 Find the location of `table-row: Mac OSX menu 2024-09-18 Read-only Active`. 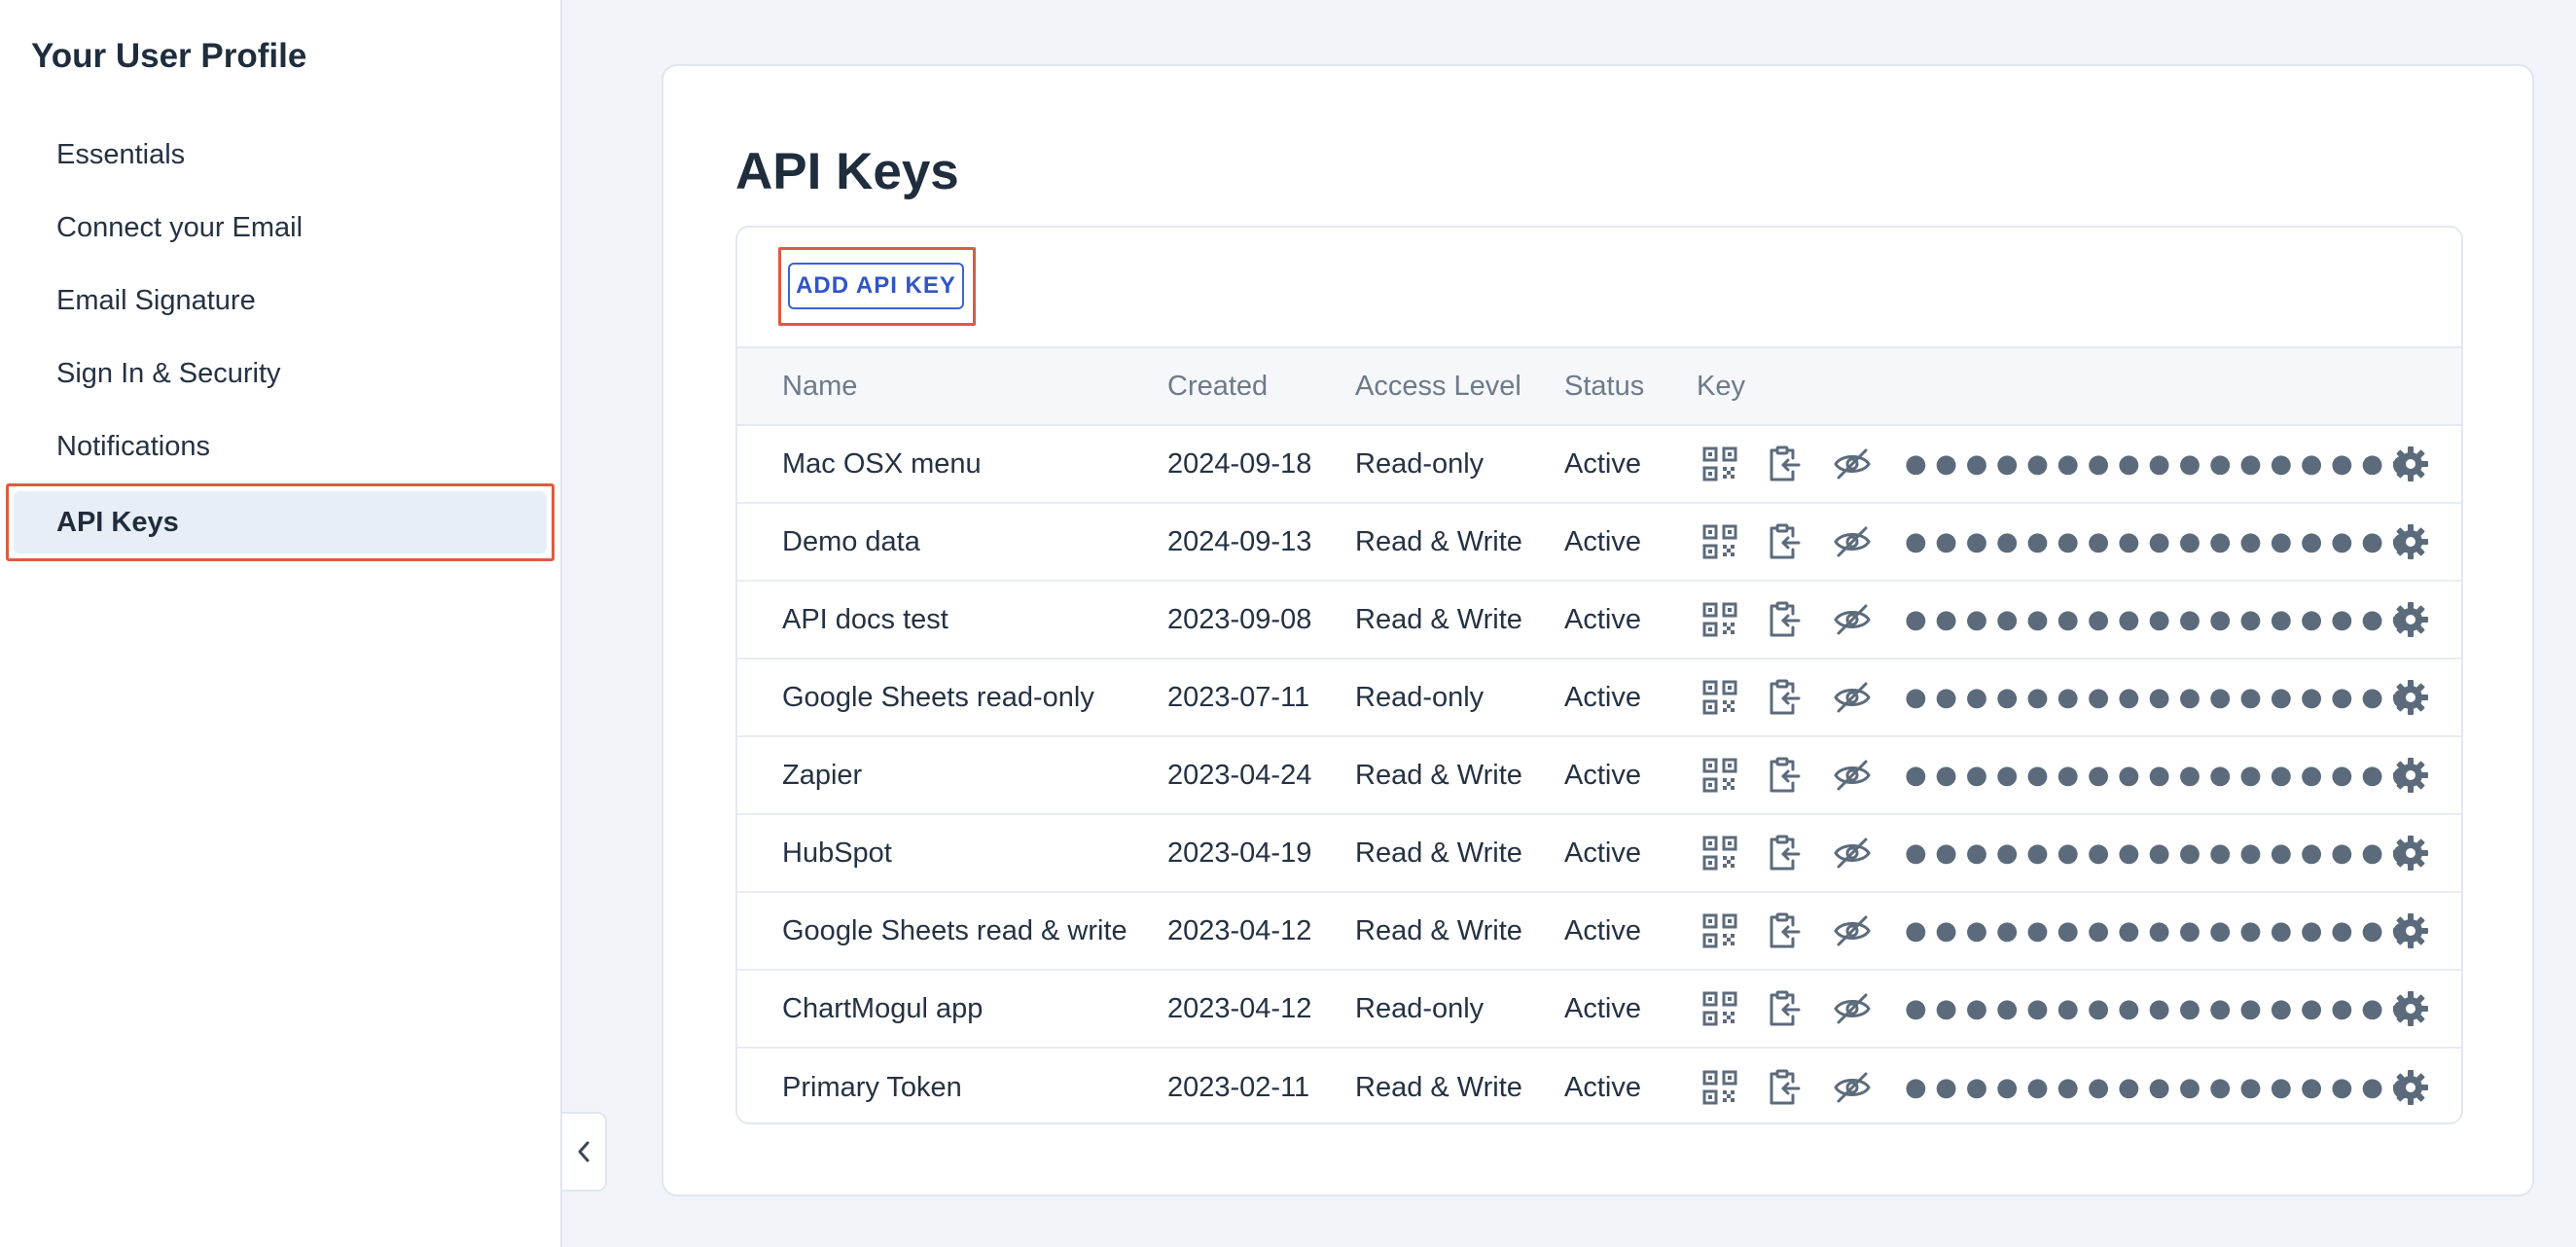

table-row: Mac OSX menu 2024-09-18 Read-only Active is located at coordinates (1599, 465).